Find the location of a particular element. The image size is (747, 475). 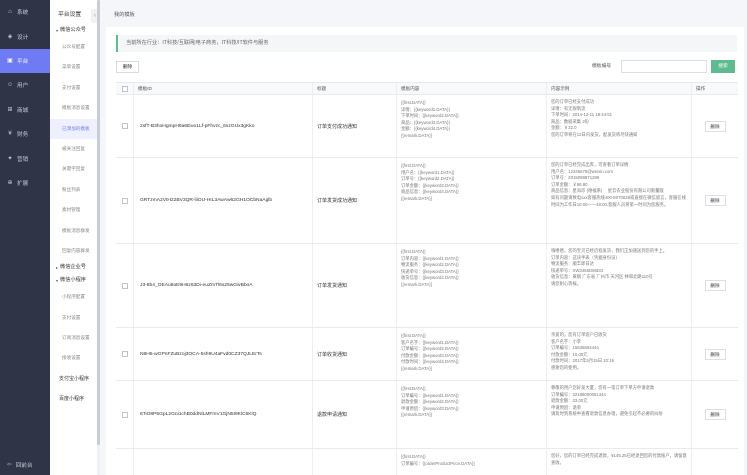

template-id is located at coordinates (223, 462).